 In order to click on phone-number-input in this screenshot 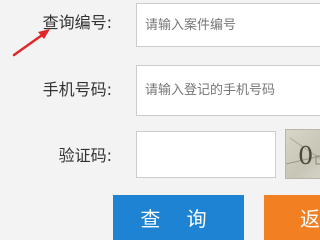, I will do `click(232, 90)`.